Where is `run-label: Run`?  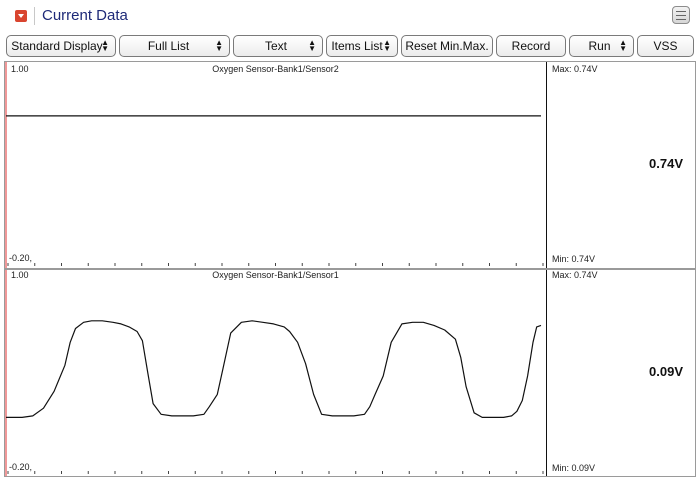 run-label: Run is located at coordinates (599, 46).